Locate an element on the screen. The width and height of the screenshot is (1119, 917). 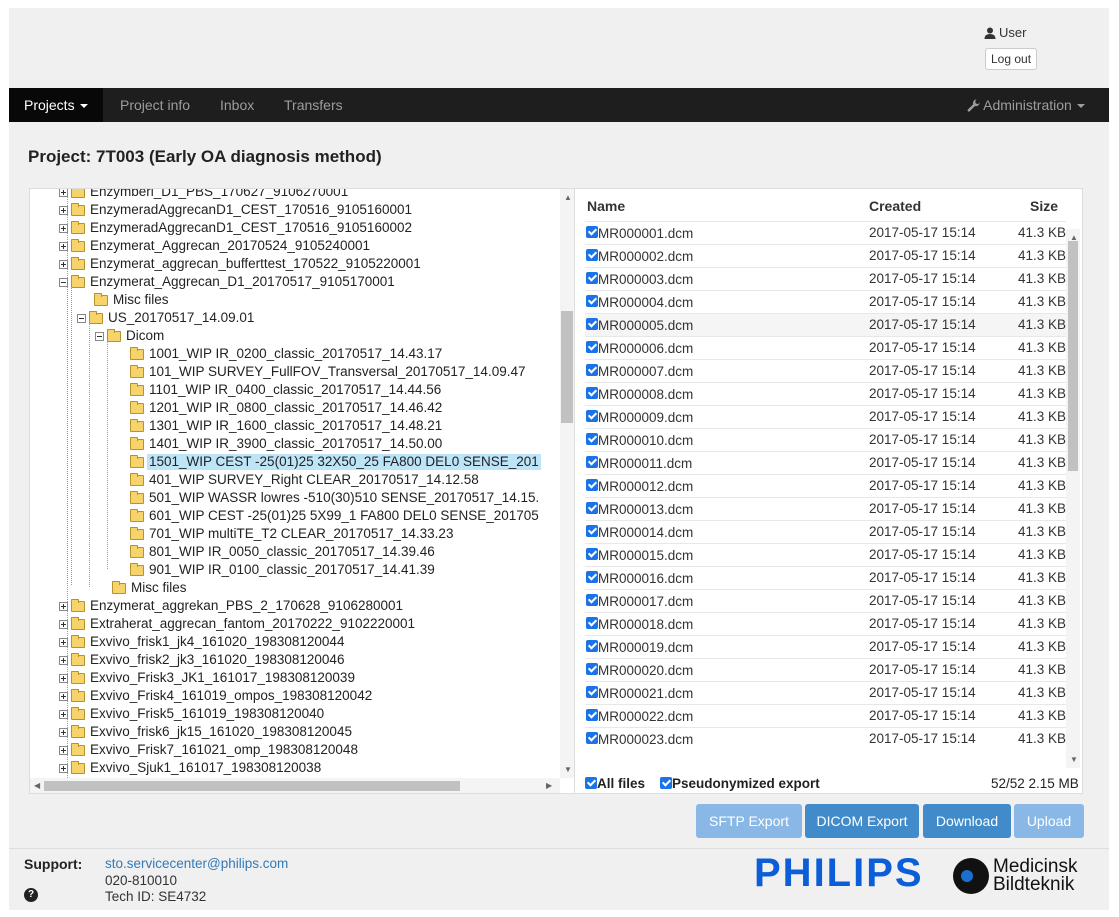
file-row: MR000022.dcm 2017-05-17 15:14 41.3 KB is located at coordinates (825, 715).